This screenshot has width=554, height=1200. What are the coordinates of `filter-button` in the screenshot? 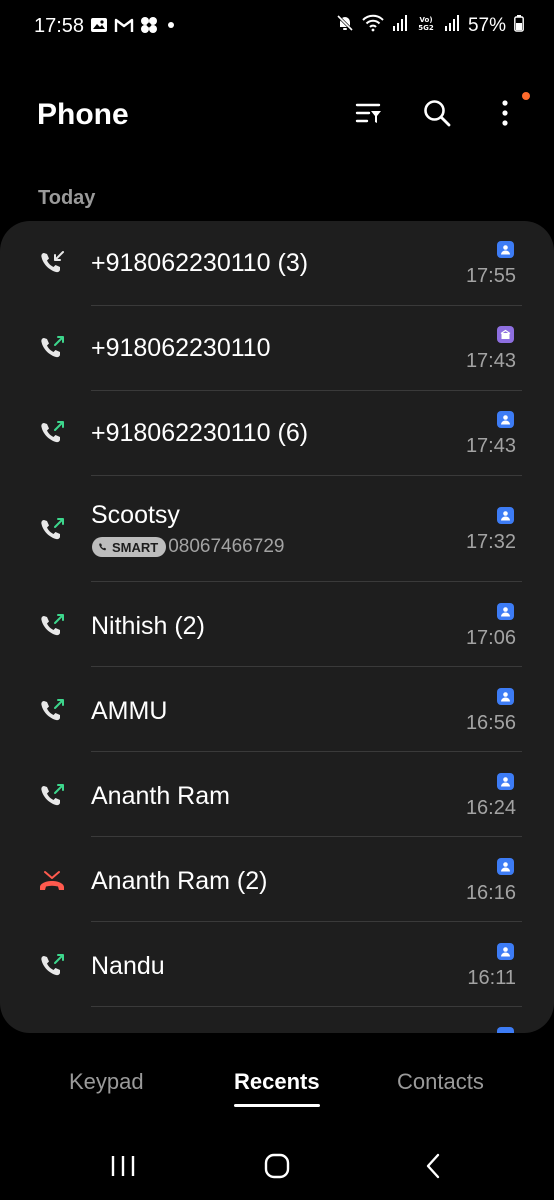 It's located at (369, 115).